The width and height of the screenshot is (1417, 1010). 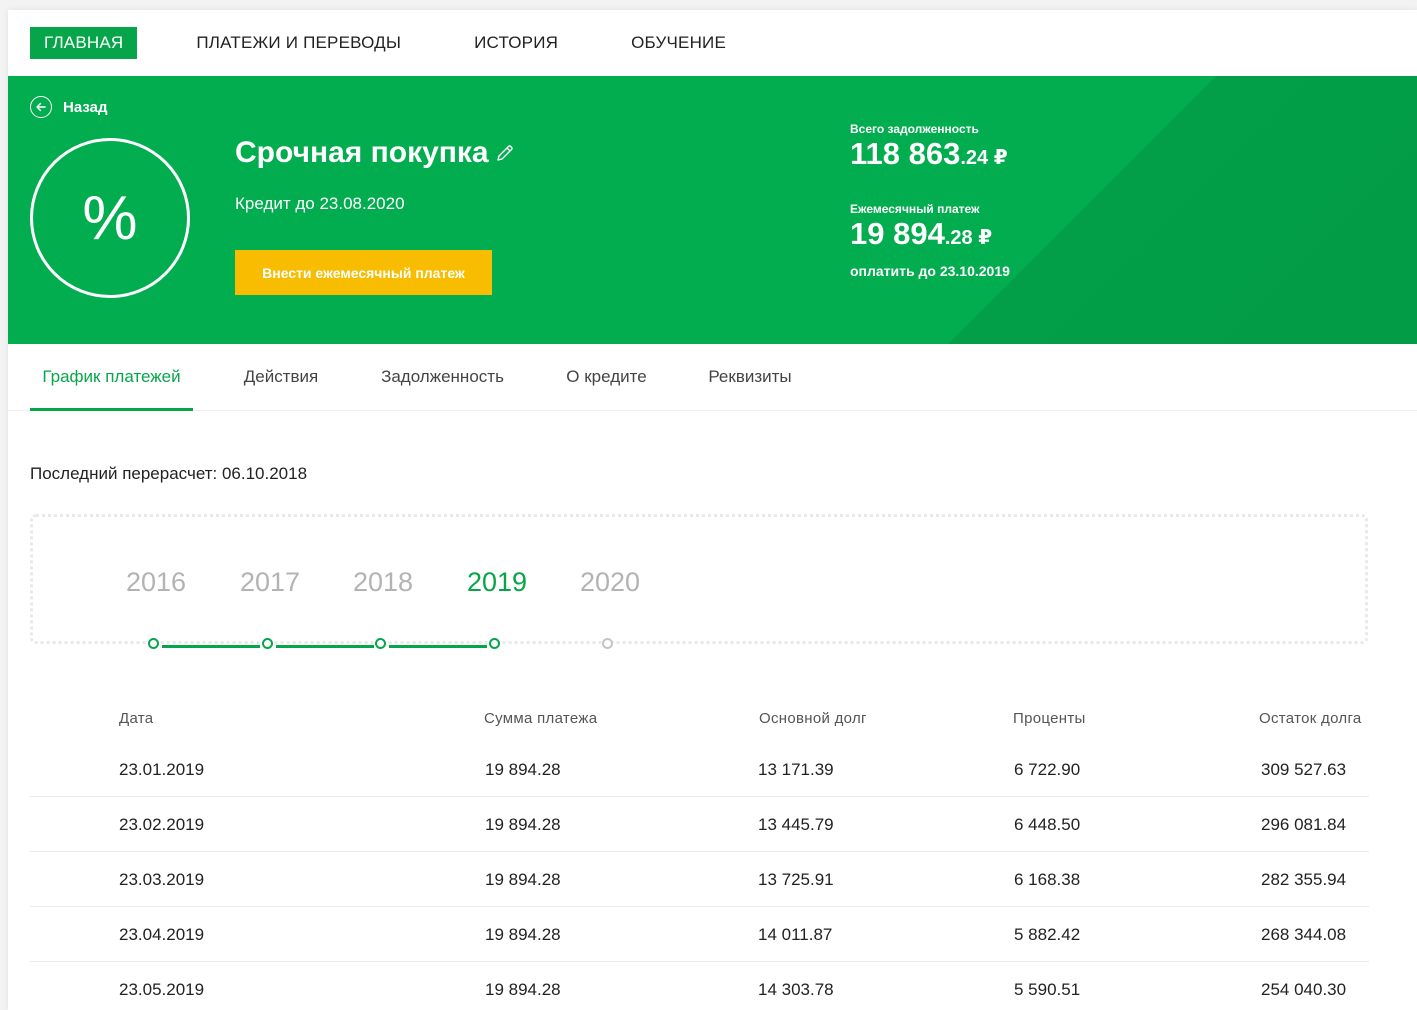 What do you see at coordinates (796, 769) in the screenshot?
I see `cell-principal: 13 171.39` at bounding box center [796, 769].